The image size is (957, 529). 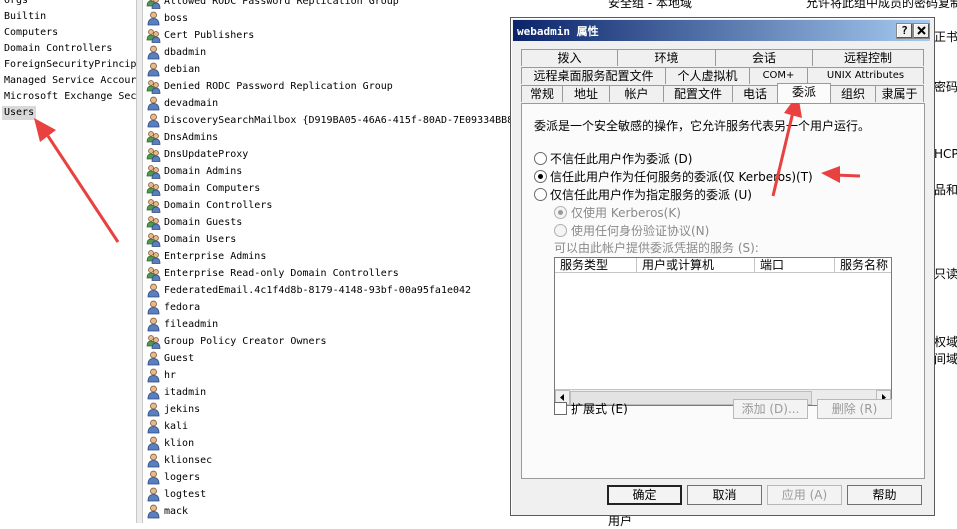 What do you see at coordinates (778, 75) in the screenshot?
I see `tab-com: COM+` at bounding box center [778, 75].